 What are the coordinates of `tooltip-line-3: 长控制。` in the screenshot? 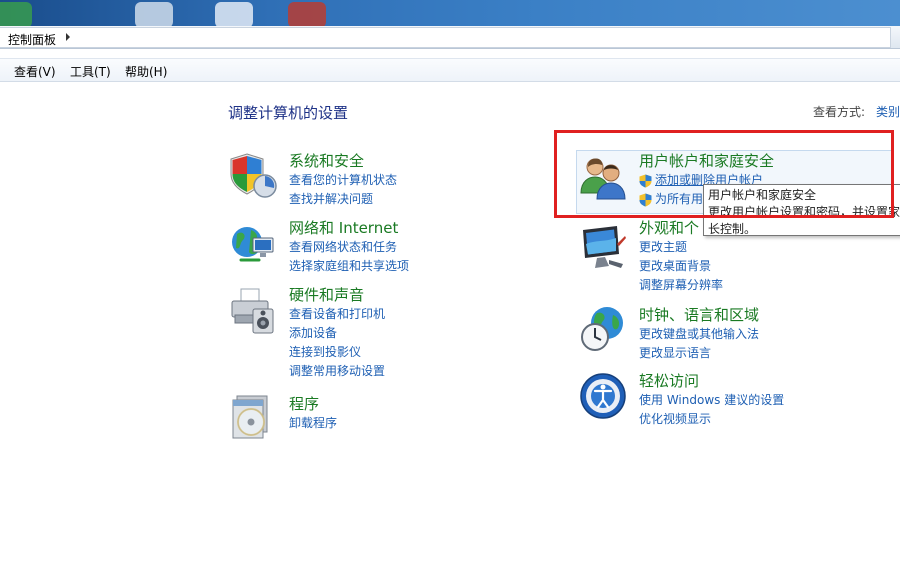 It's located at (732, 229).